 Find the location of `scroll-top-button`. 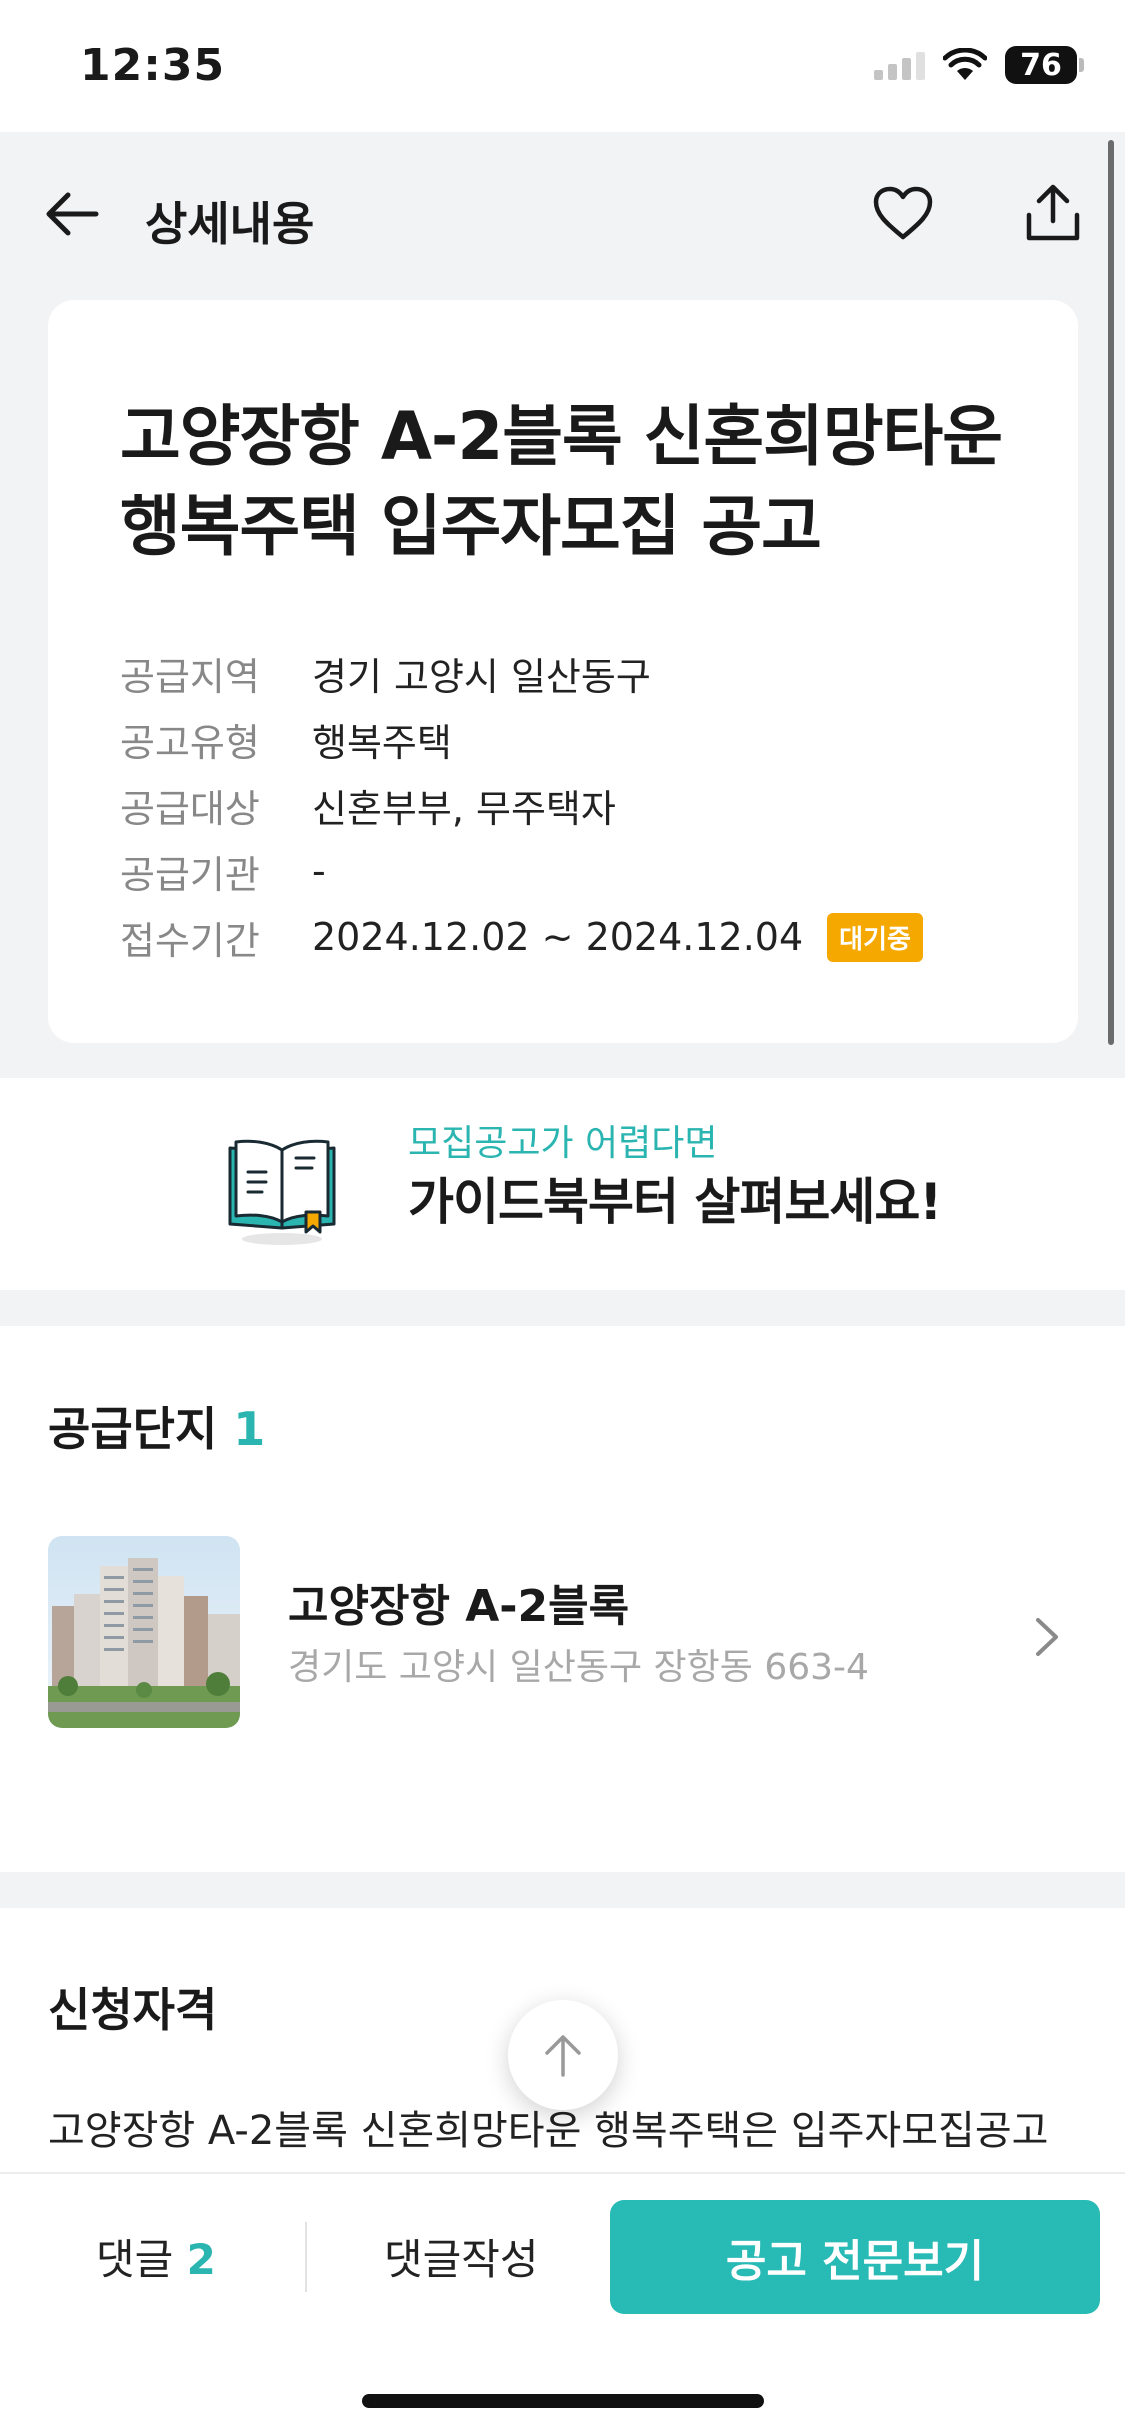

scroll-top-button is located at coordinates (563, 2055).